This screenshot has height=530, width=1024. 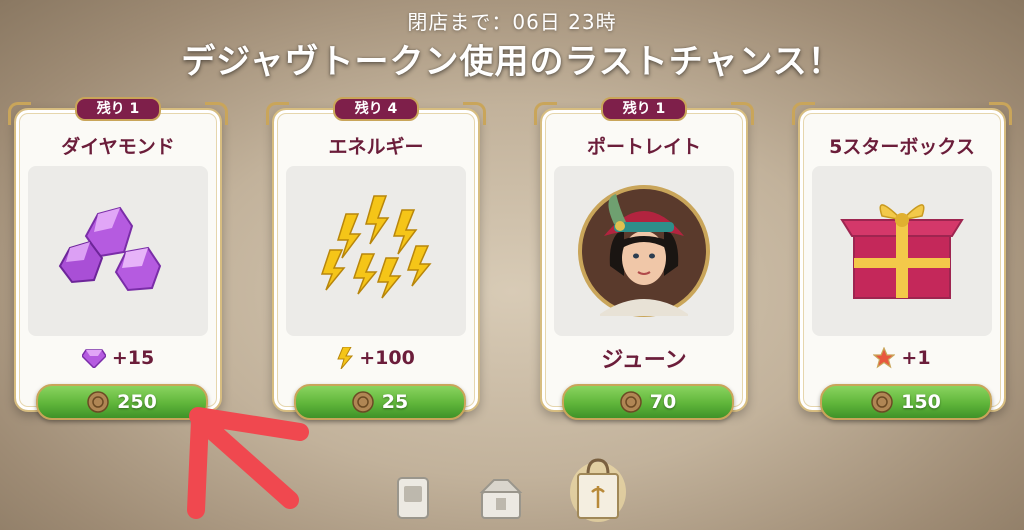 What do you see at coordinates (395, 402) in the screenshot?
I see `price-label: 25` at bounding box center [395, 402].